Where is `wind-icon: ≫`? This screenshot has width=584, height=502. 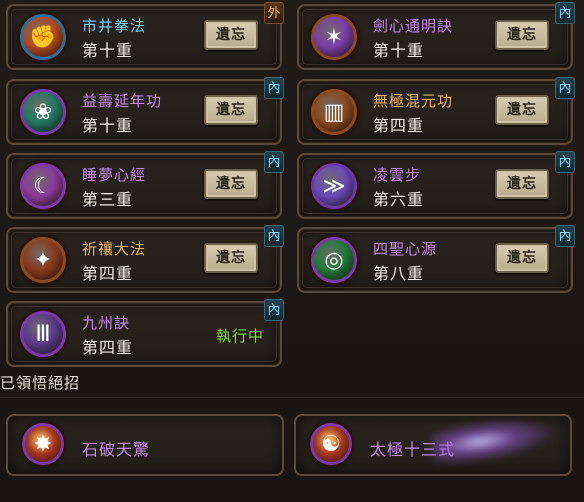
wind-icon: ≫ is located at coordinates (334, 186).